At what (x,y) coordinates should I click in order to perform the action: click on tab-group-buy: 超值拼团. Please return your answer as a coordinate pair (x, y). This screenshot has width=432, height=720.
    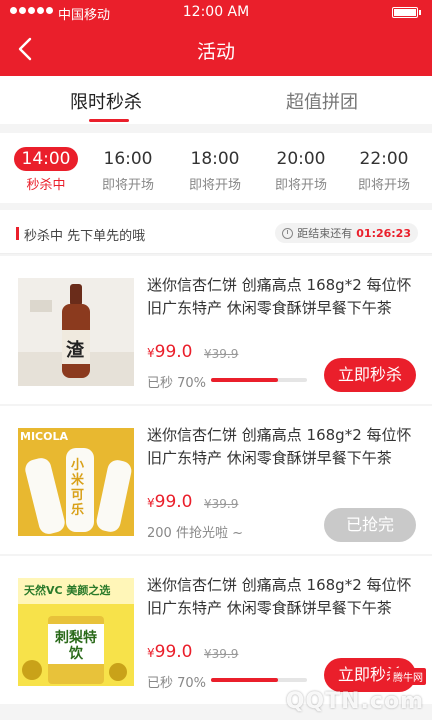
    Looking at the image, I should click on (322, 101).